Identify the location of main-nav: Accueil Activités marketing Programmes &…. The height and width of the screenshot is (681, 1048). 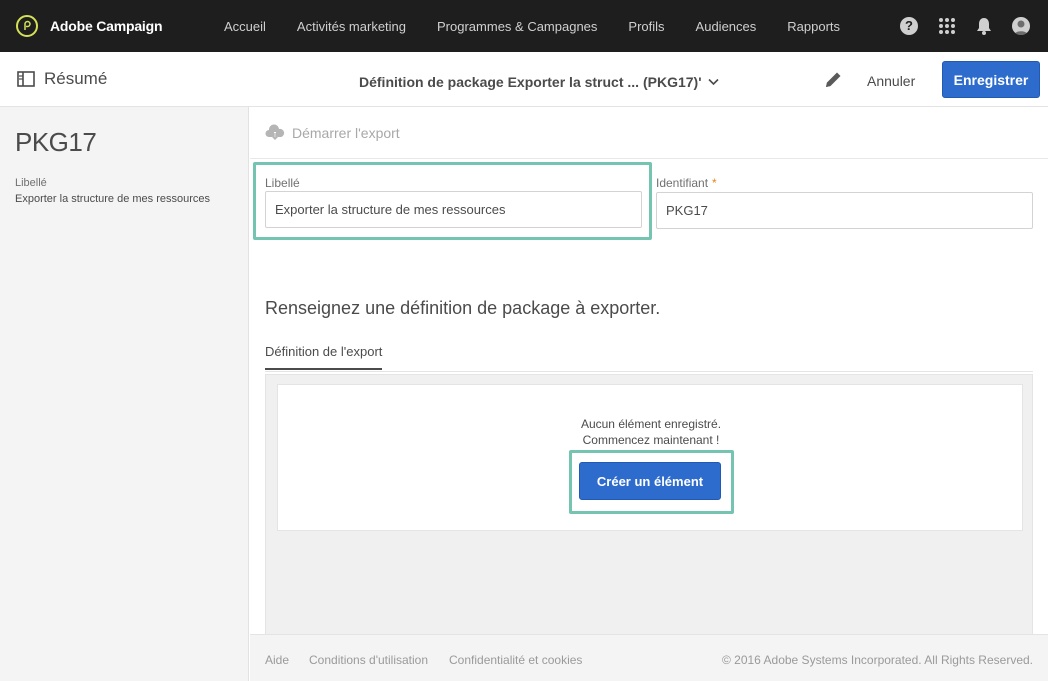
(547, 26).